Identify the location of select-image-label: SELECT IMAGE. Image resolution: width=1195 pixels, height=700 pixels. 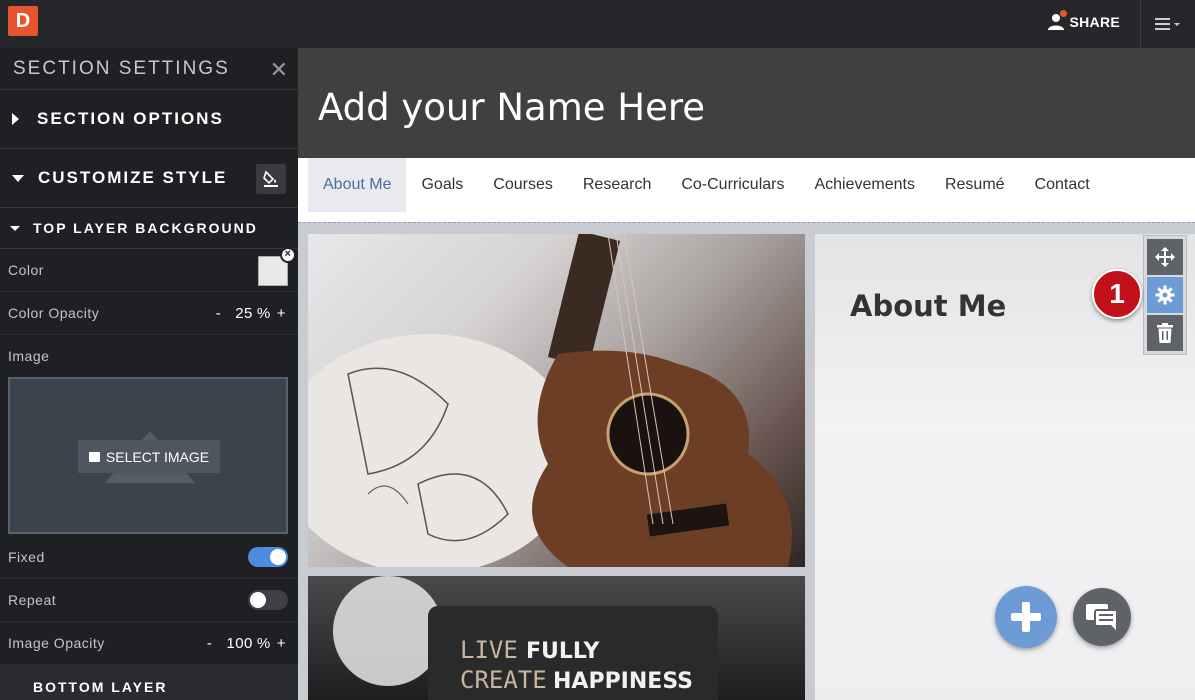
(157, 456).